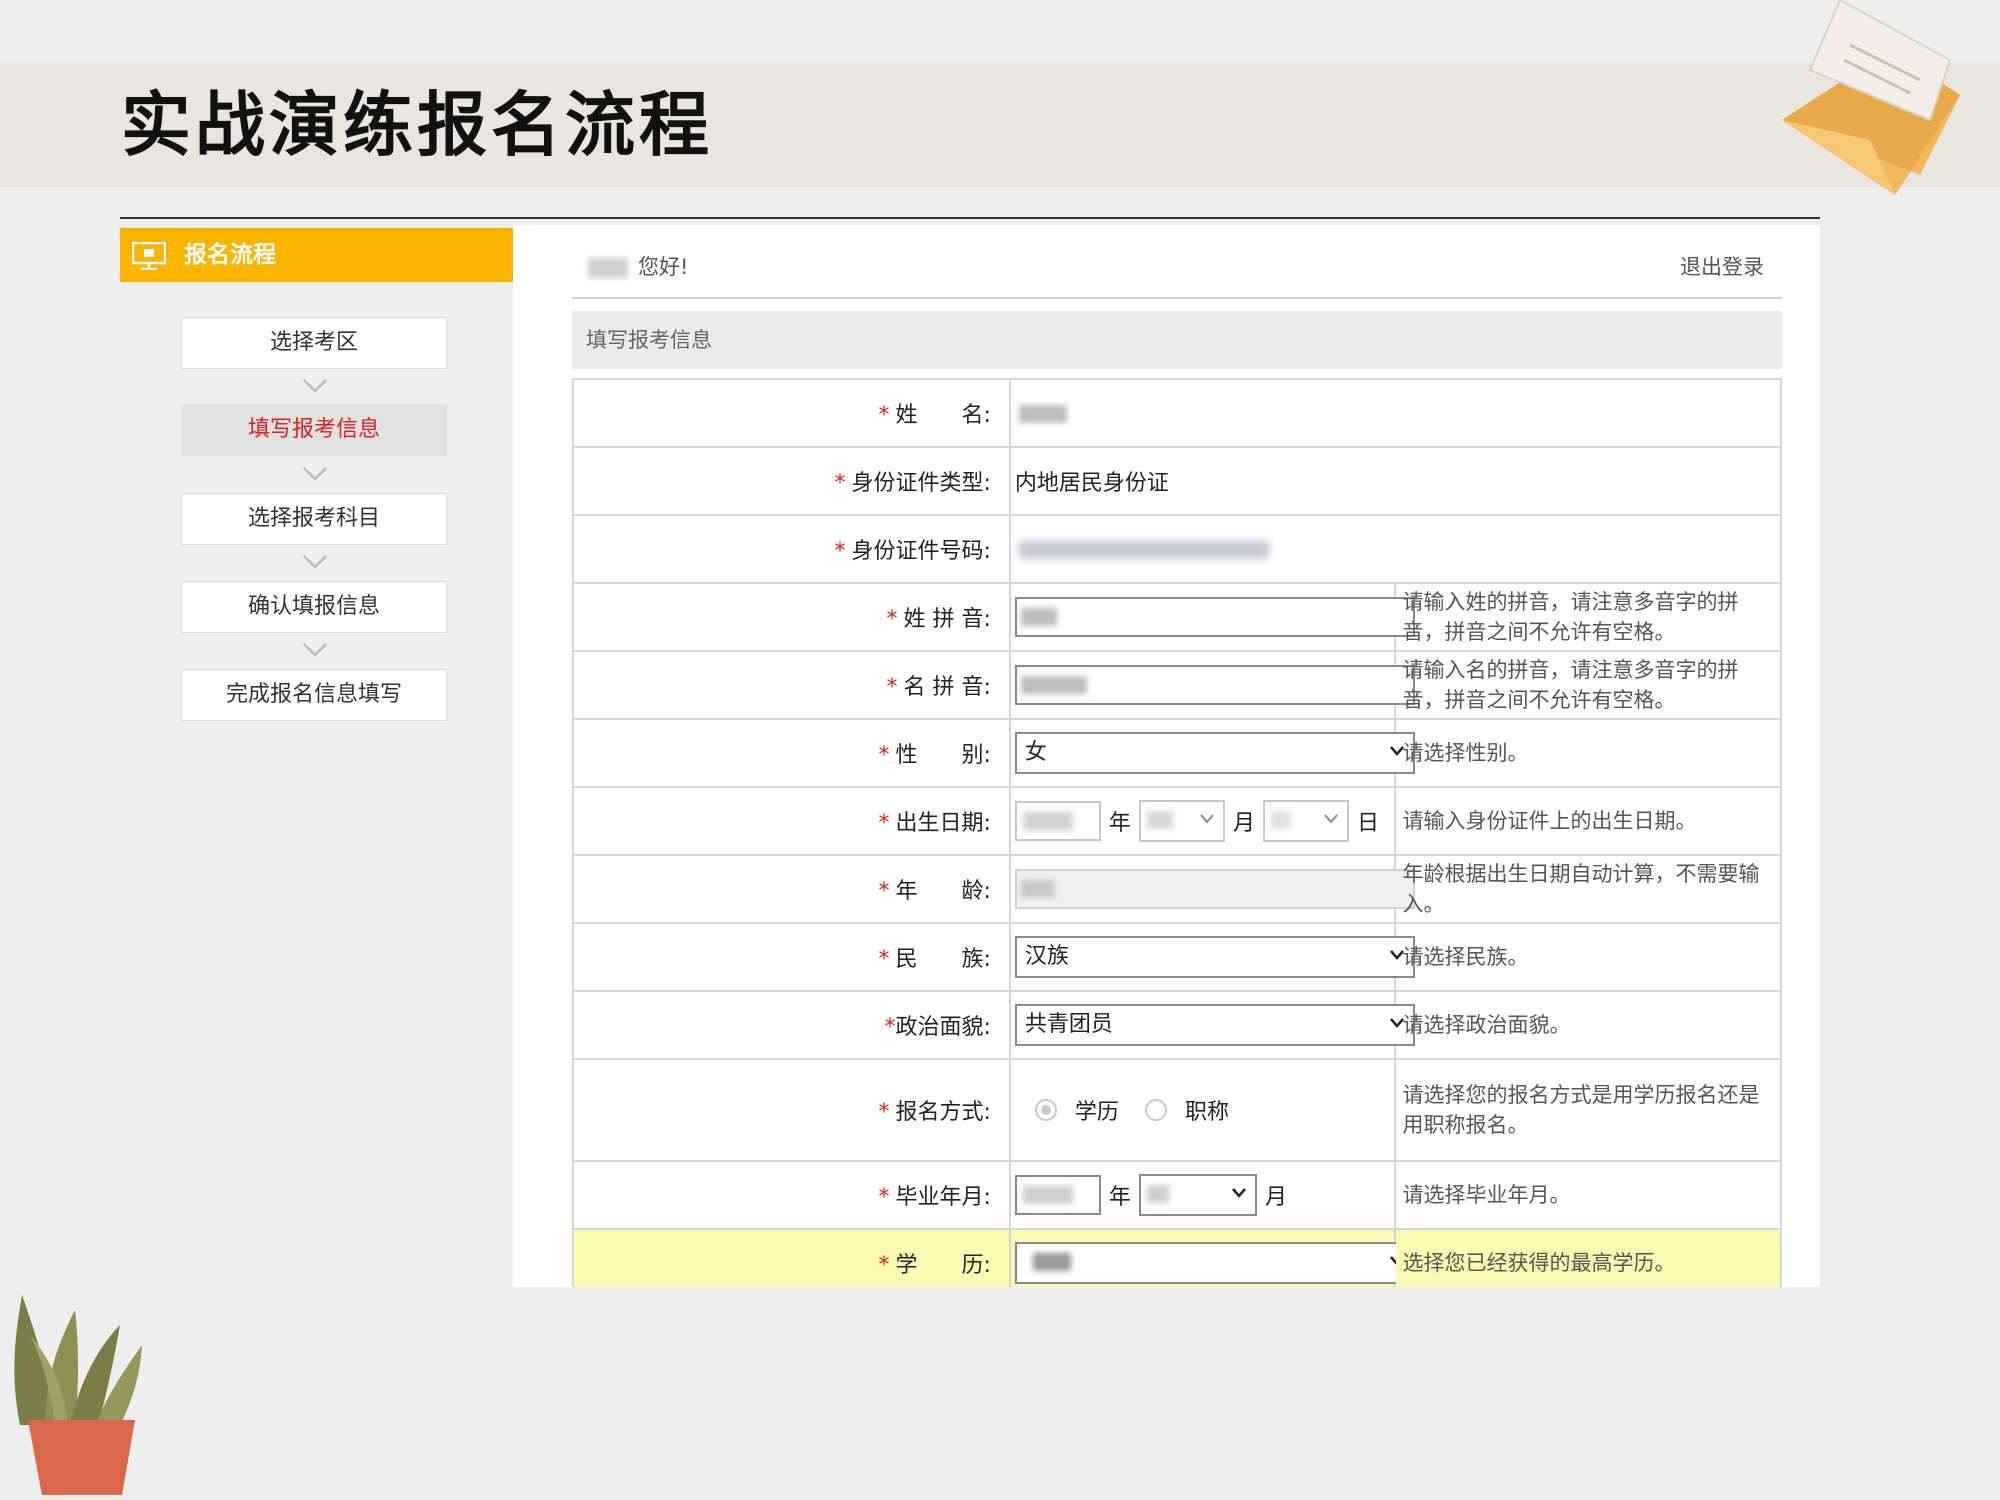  What do you see at coordinates (791, 413) in the screenshot?
I see `name-label: * 姓 名:` at bounding box center [791, 413].